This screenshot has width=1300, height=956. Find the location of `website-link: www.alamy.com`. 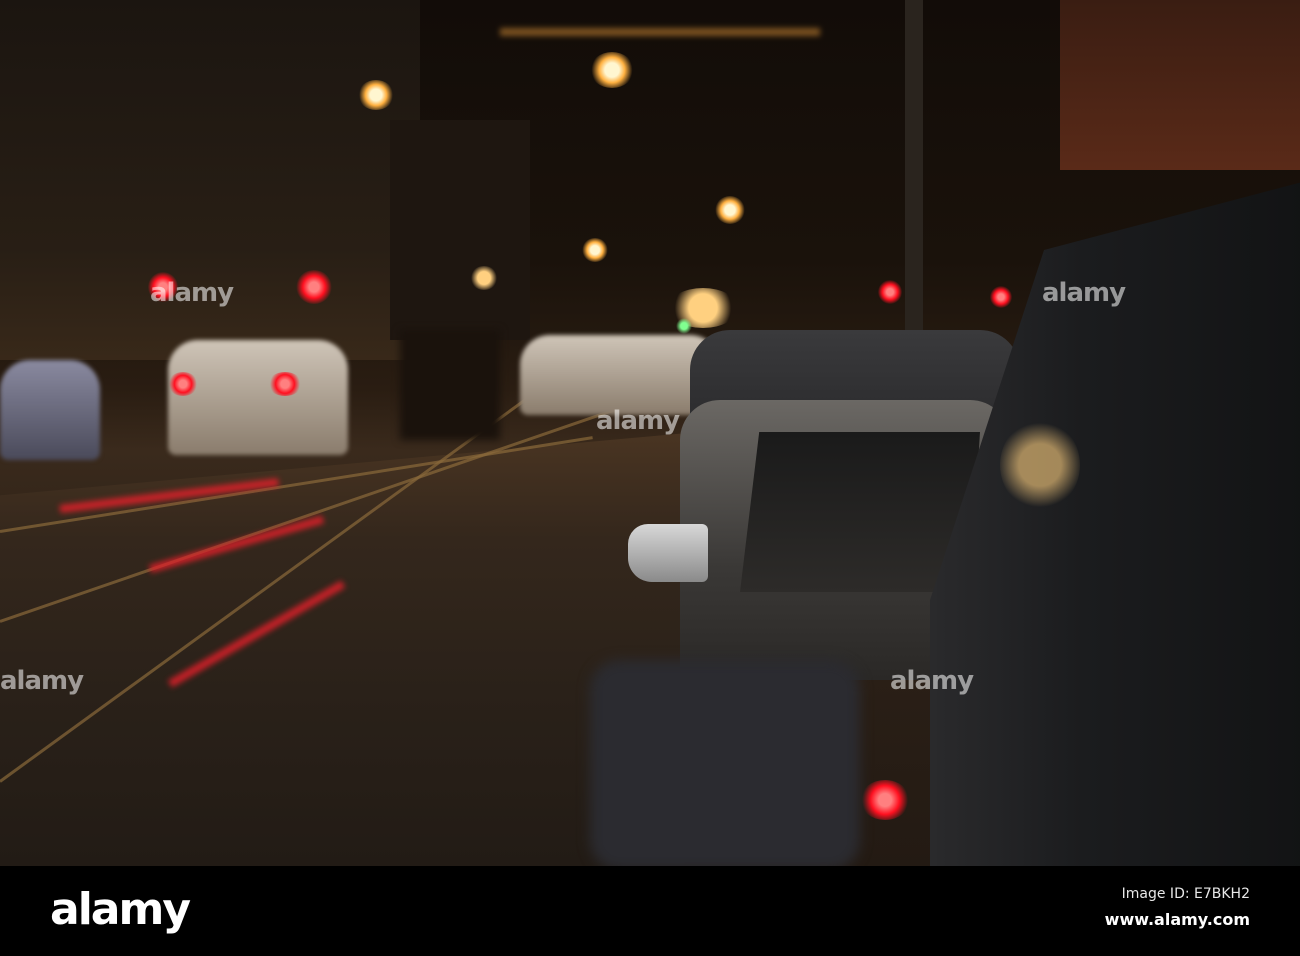

website-link: www.alamy.com is located at coordinates (1177, 919).